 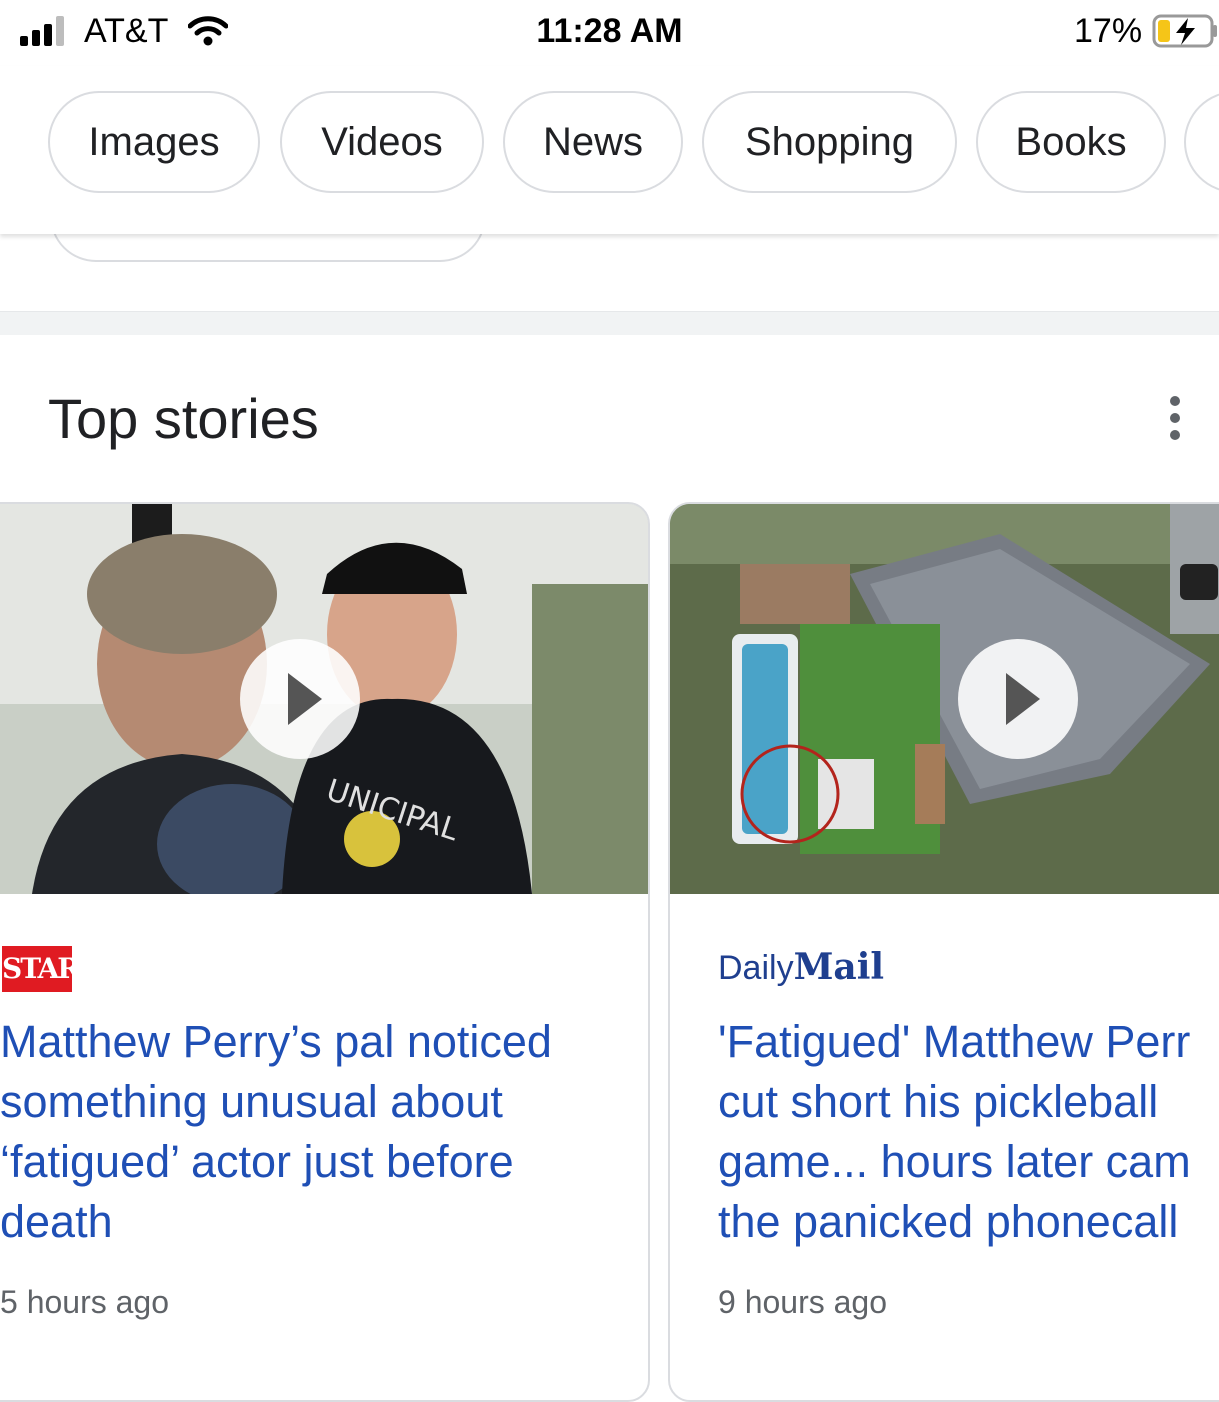 What do you see at coordinates (276, 1041) in the screenshot?
I see `headline-line: Matthew Perry’s pal noticed` at bounding box center [276, 1041].